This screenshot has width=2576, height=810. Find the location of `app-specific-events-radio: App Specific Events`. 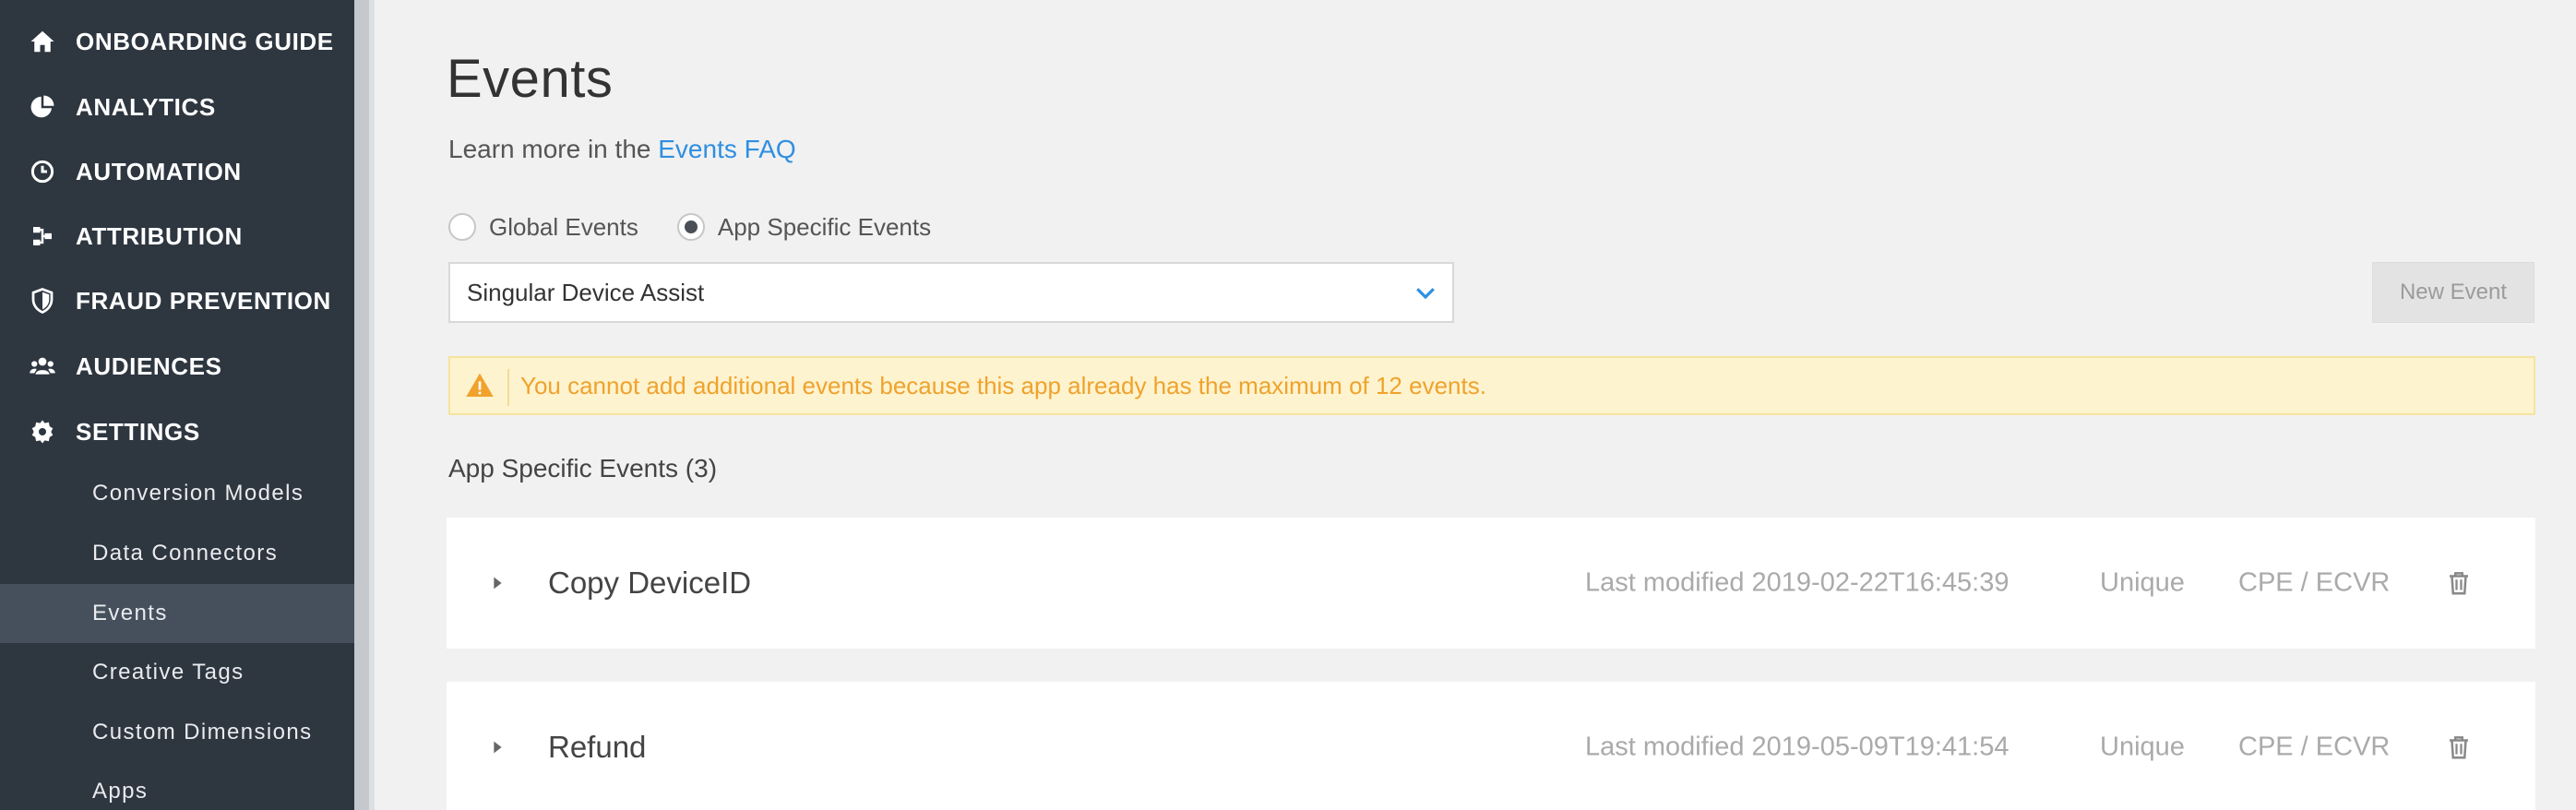

app-specific-events-radio: App Specific Events is located at coordinates (804, 227).